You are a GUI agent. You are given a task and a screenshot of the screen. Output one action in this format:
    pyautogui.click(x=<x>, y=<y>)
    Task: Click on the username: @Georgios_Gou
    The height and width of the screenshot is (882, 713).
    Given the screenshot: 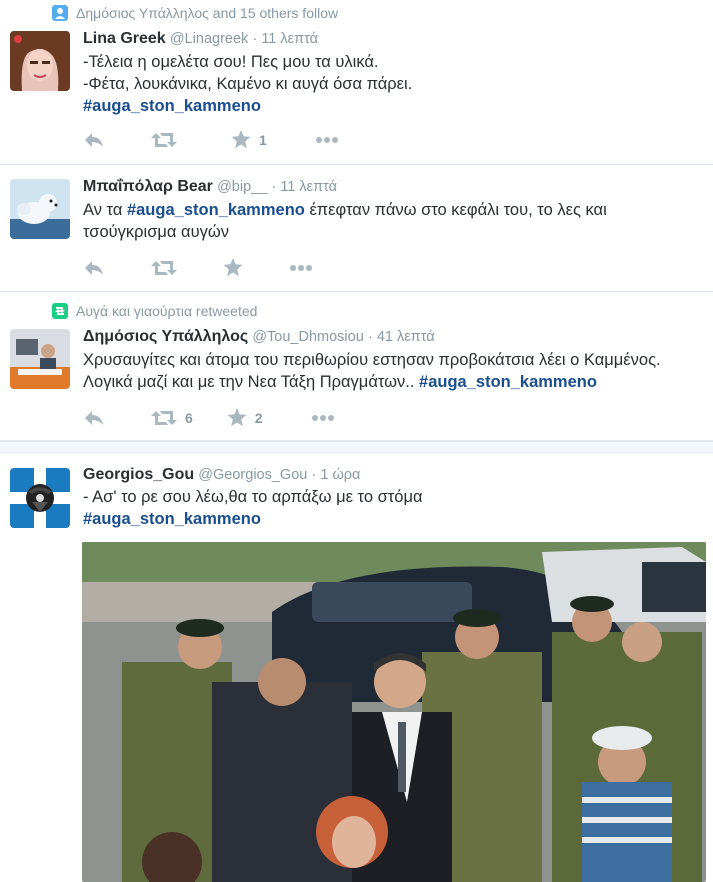 What is the action you would take?
    pyautogui.click(x=252, y=475)
    